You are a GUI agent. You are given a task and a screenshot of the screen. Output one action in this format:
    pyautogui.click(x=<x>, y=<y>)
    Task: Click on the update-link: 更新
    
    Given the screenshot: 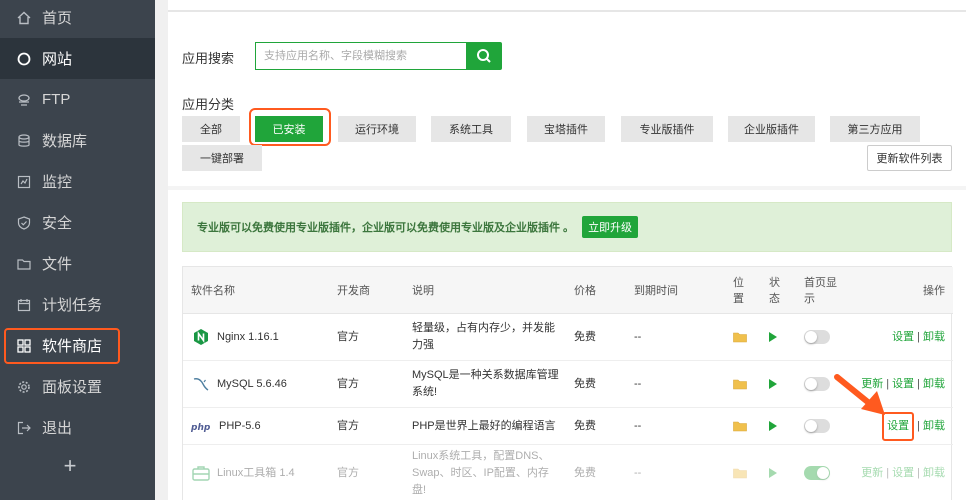 What is the action you would take?
    pyautogui.click(x=872, y=473)
    